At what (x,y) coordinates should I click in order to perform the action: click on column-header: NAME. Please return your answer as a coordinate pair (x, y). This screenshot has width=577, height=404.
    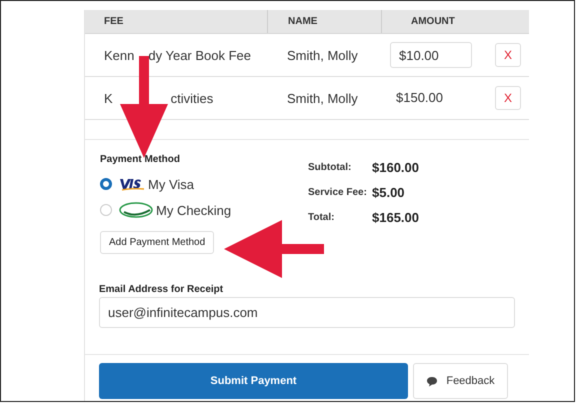
    Looking at the image, I should click on (324, 21).